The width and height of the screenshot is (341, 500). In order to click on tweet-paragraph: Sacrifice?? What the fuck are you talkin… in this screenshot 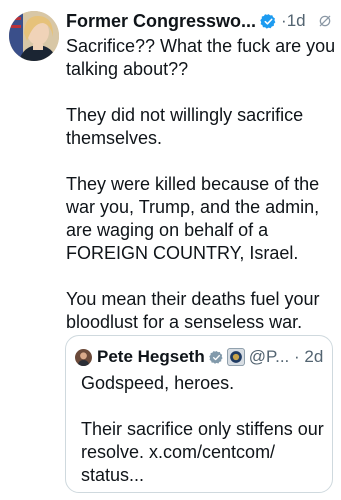, I will do `click(201, 57)`.